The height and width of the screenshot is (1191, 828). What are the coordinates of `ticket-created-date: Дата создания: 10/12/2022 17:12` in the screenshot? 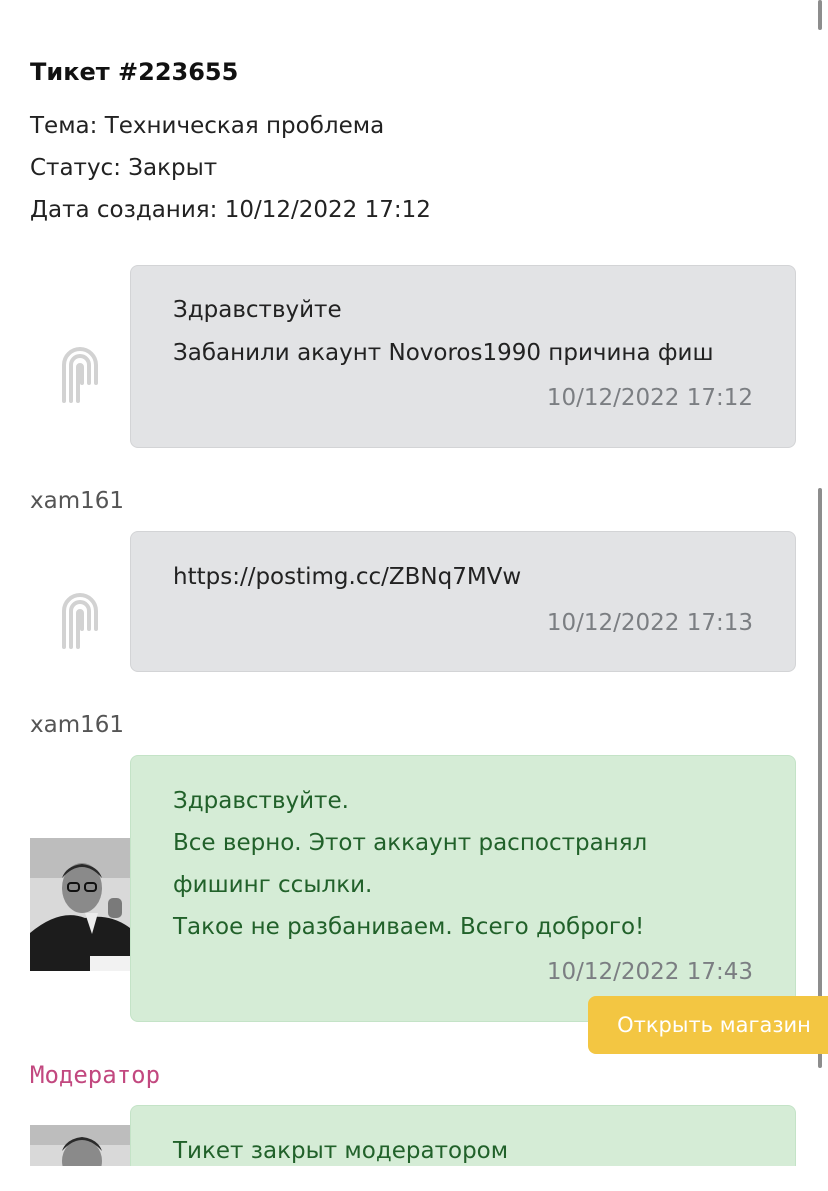 It's located at (230, 210).